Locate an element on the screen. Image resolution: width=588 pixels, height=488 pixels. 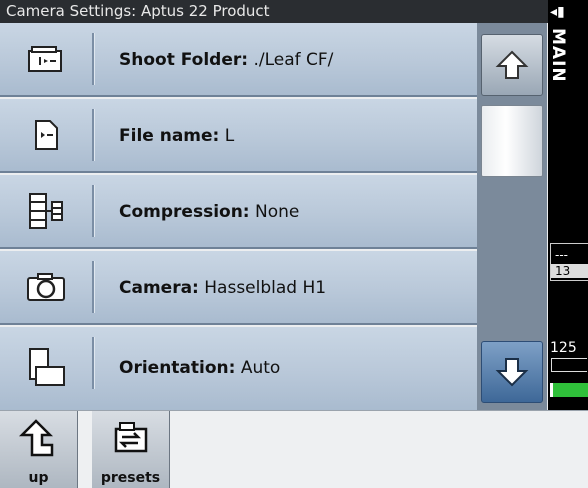
setting-row-file-name: File name: L is located at coordinates (238, 136).